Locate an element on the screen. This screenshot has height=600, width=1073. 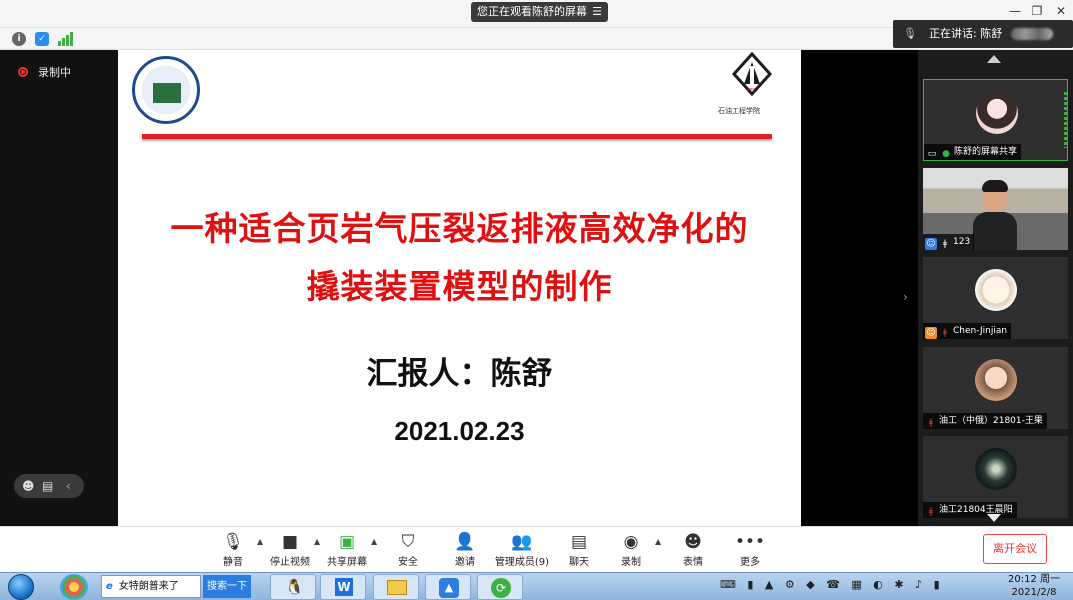
share-screen-button: ▣ 共享屏幕 is located at coordinates (347, 549).